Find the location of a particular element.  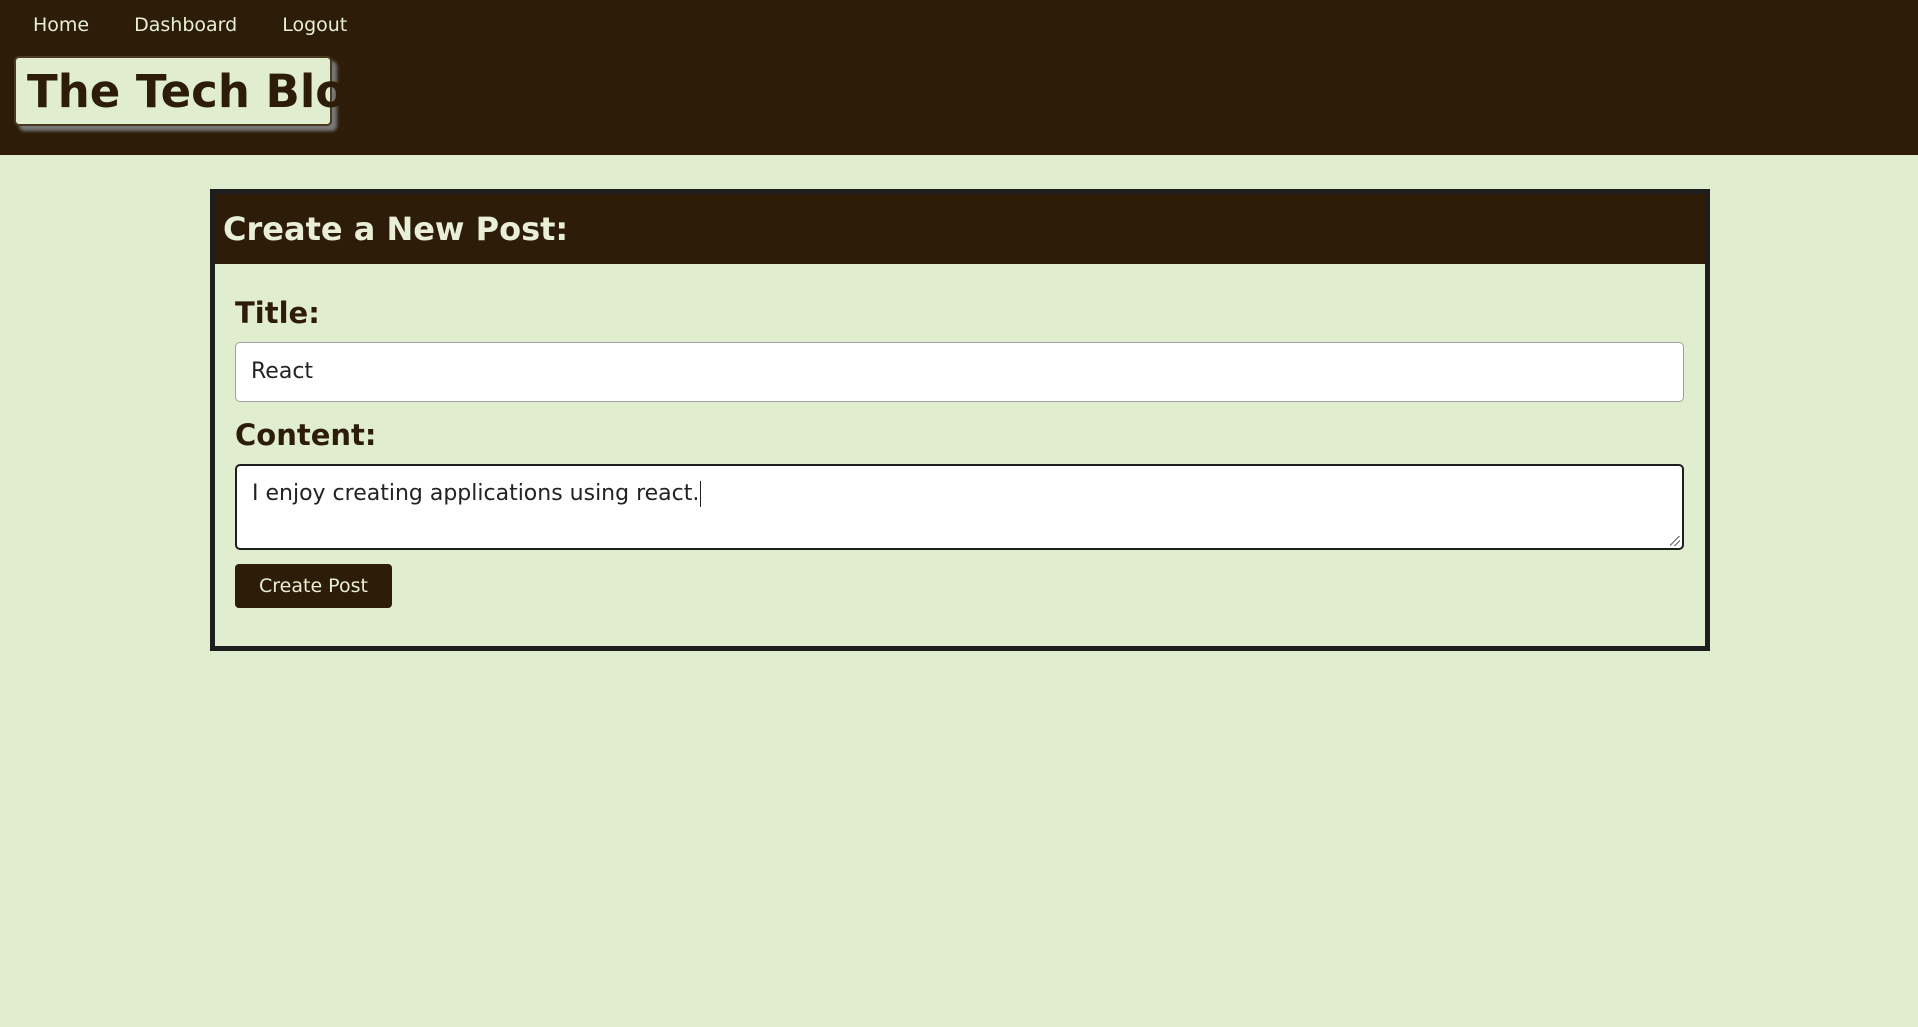

nav-logout-link: Logout is located at coordinates (314, 25).